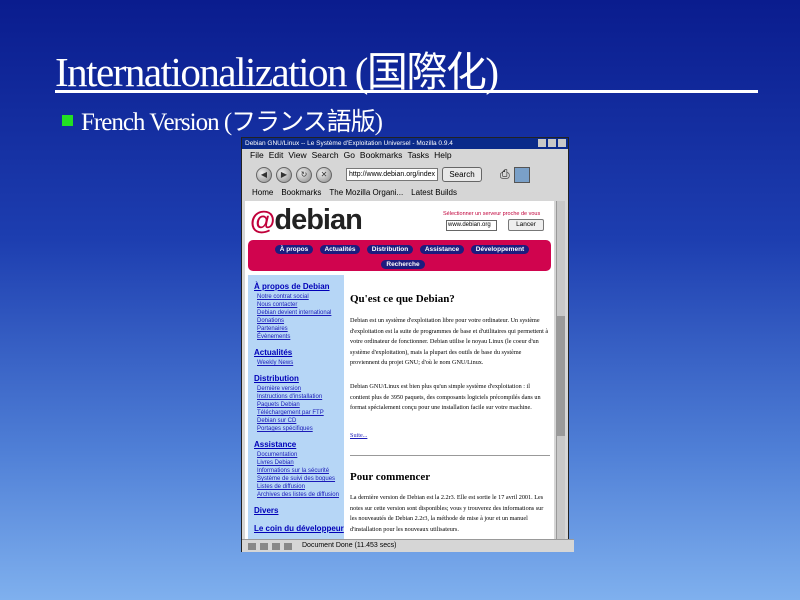 The width and height of the screenshot is (800, 600). What do you see at coordinates (500, 249) in the screenshot?
I see `nav-developpement: Développement` at bounding box center [500, 249].